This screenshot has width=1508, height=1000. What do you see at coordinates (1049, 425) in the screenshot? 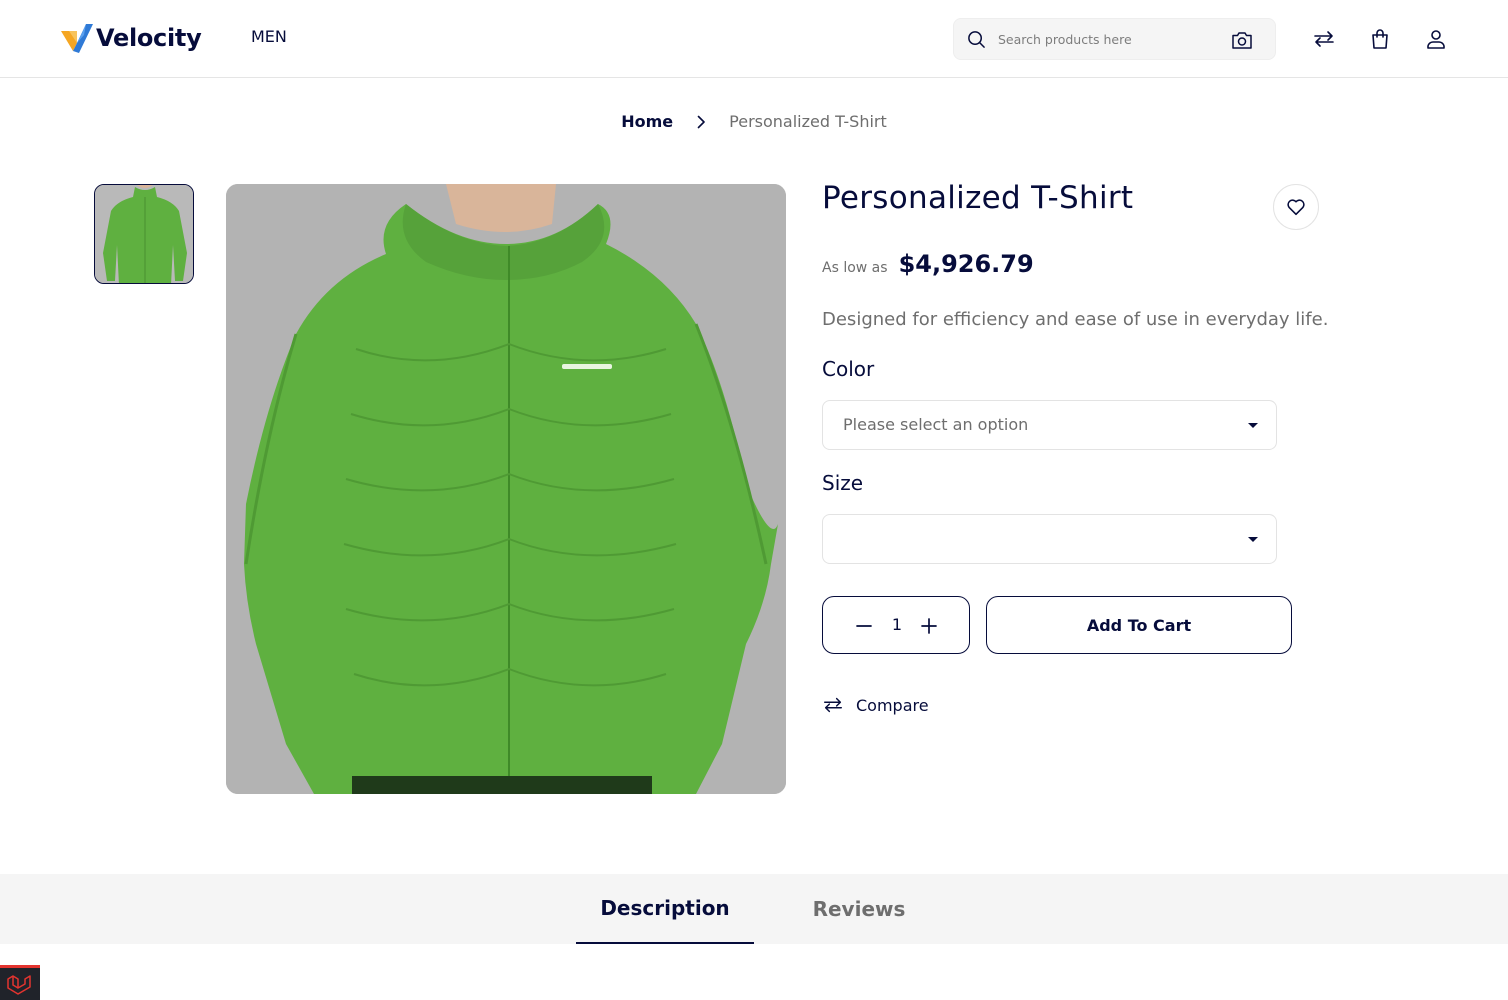
I see `color-select: Please select an option` at bounding box center [1049, 425].